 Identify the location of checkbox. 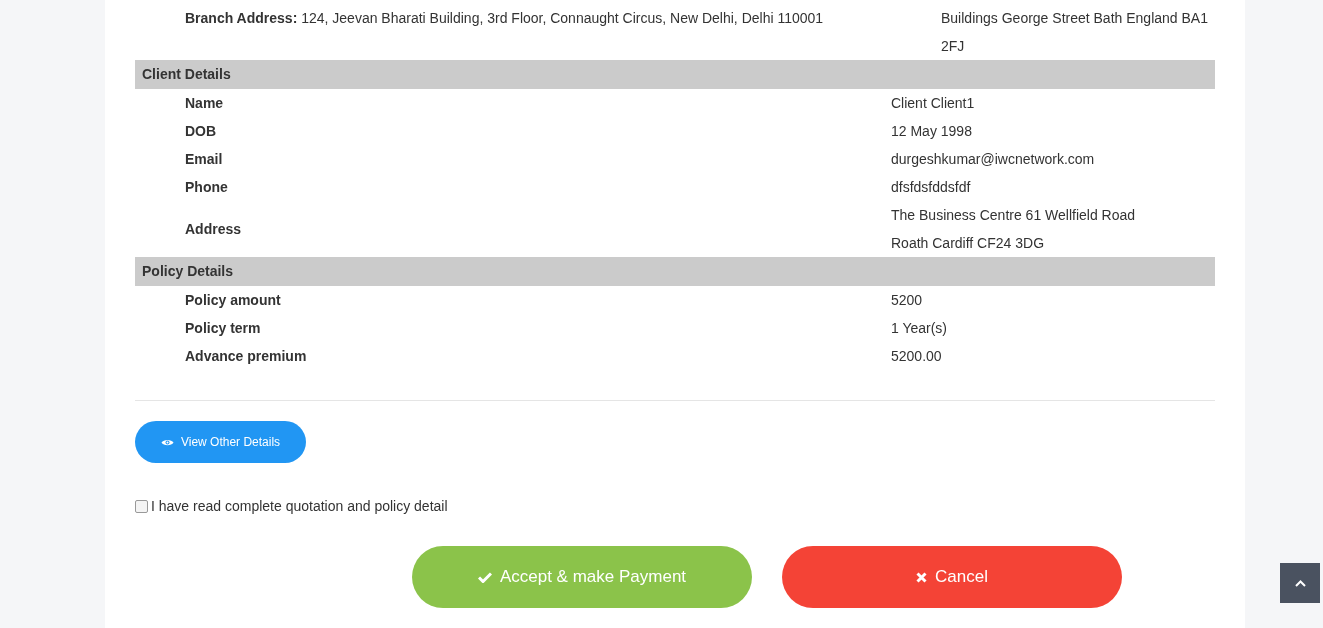
(141, 506).